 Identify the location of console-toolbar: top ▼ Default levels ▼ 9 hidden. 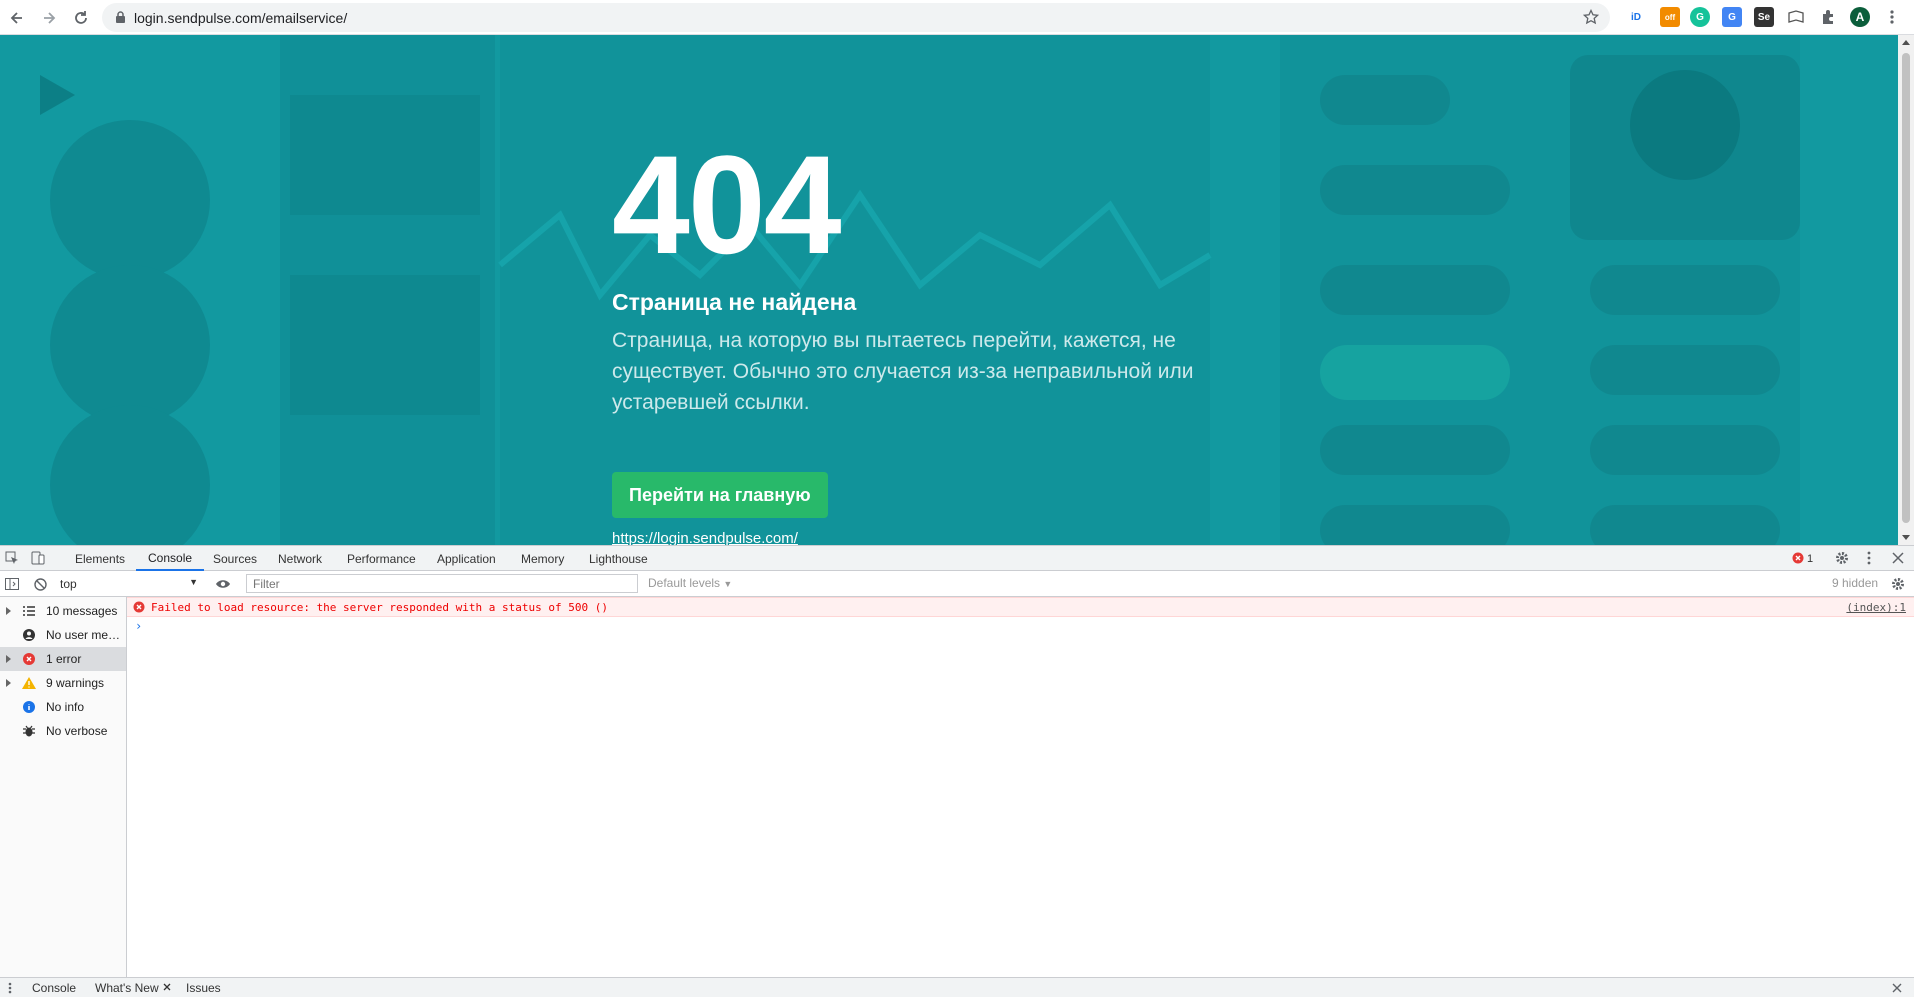
(957, 584).